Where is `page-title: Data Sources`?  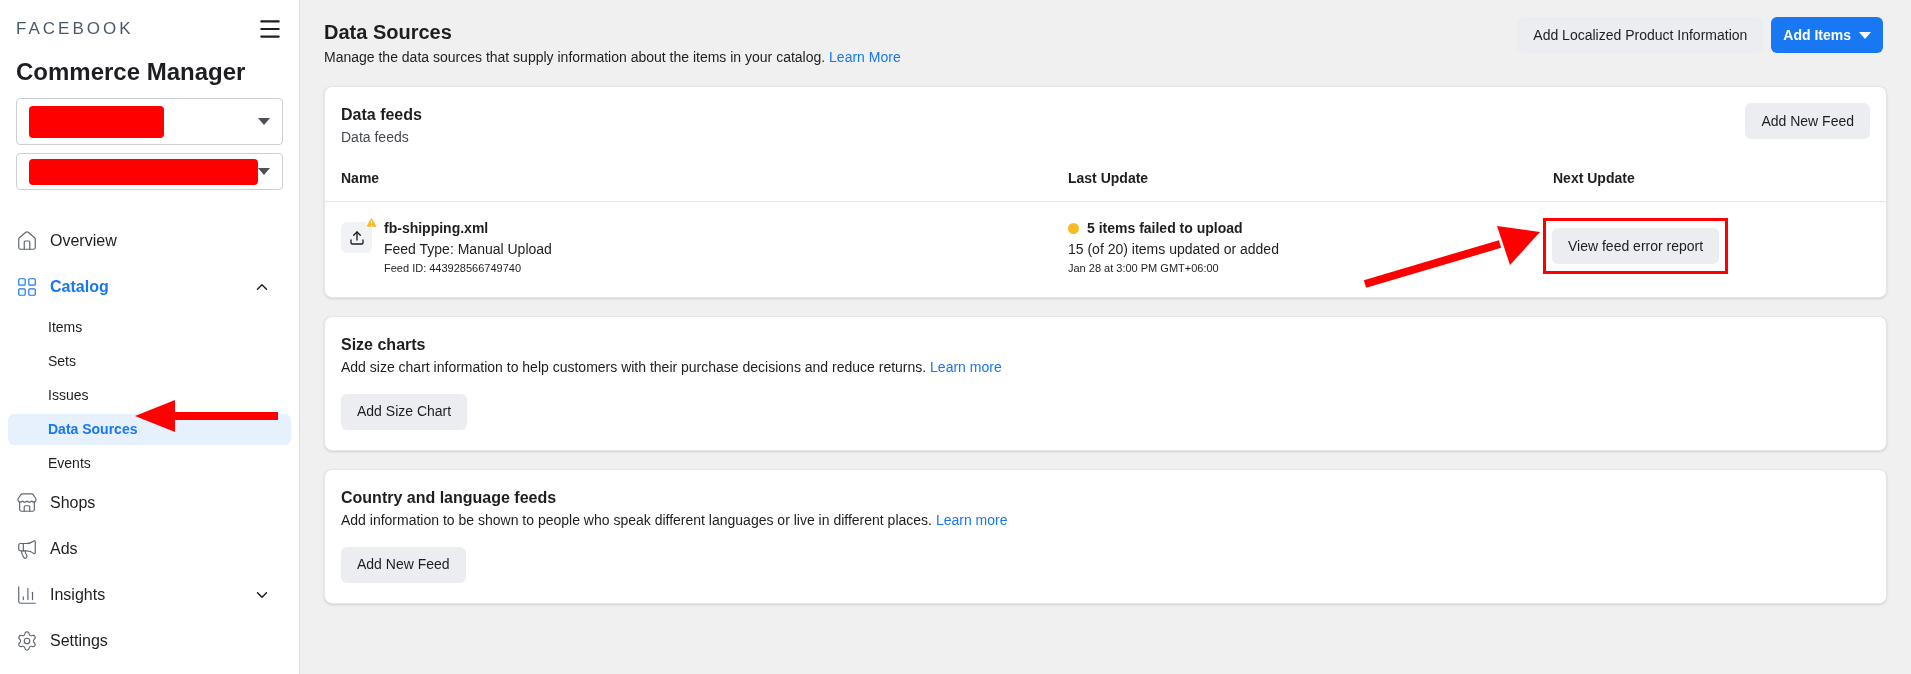
page-title: Data Sources is located at coordinates (388, 32).